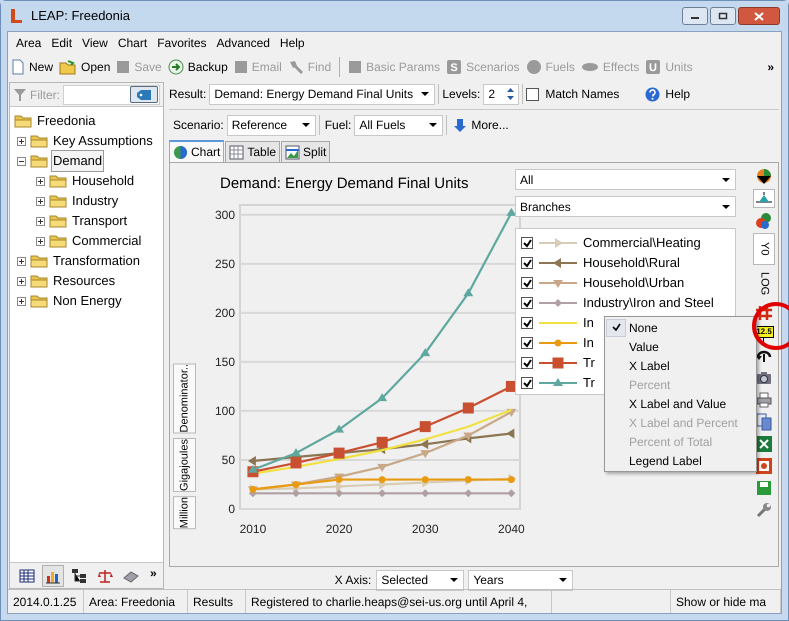 The width and height of the screenshot is (789, 621). I want to click on unit-dropdown: Years, so click(521, 580).